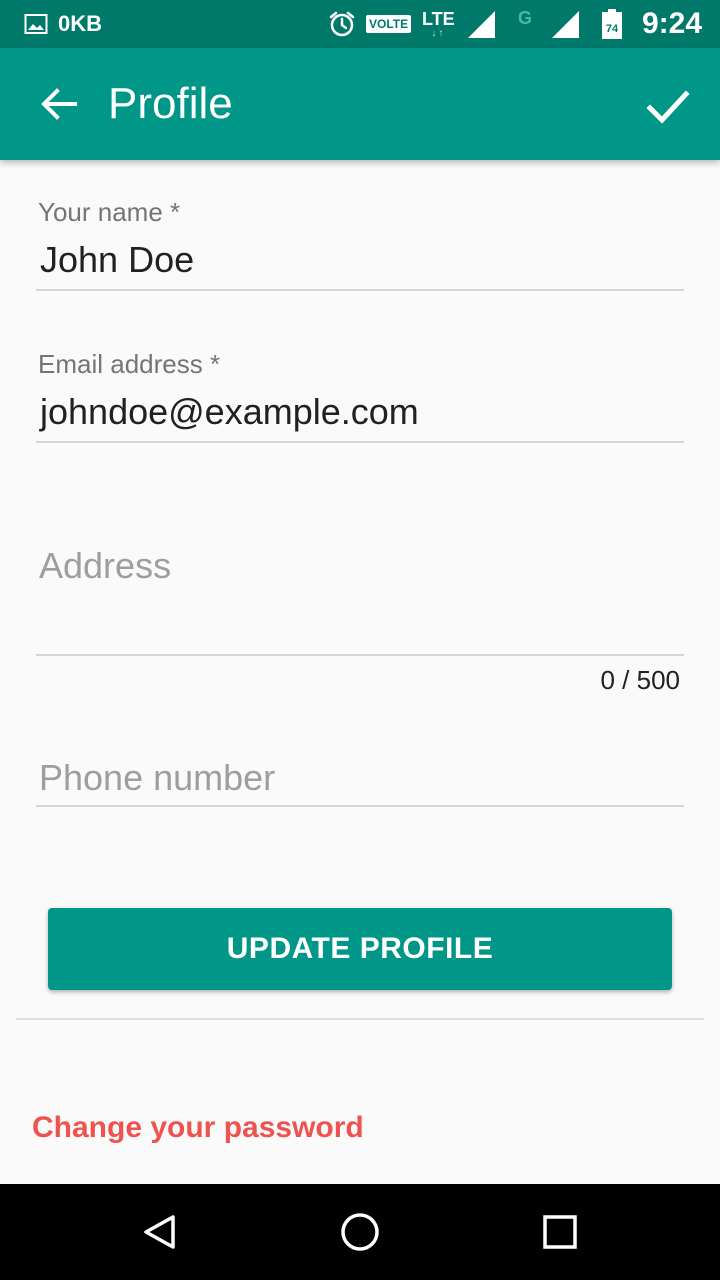  What do you see at coordinates (129, 364) in the screenshot?
I see `email-label: Email address *` at bounding box center [129, 364].